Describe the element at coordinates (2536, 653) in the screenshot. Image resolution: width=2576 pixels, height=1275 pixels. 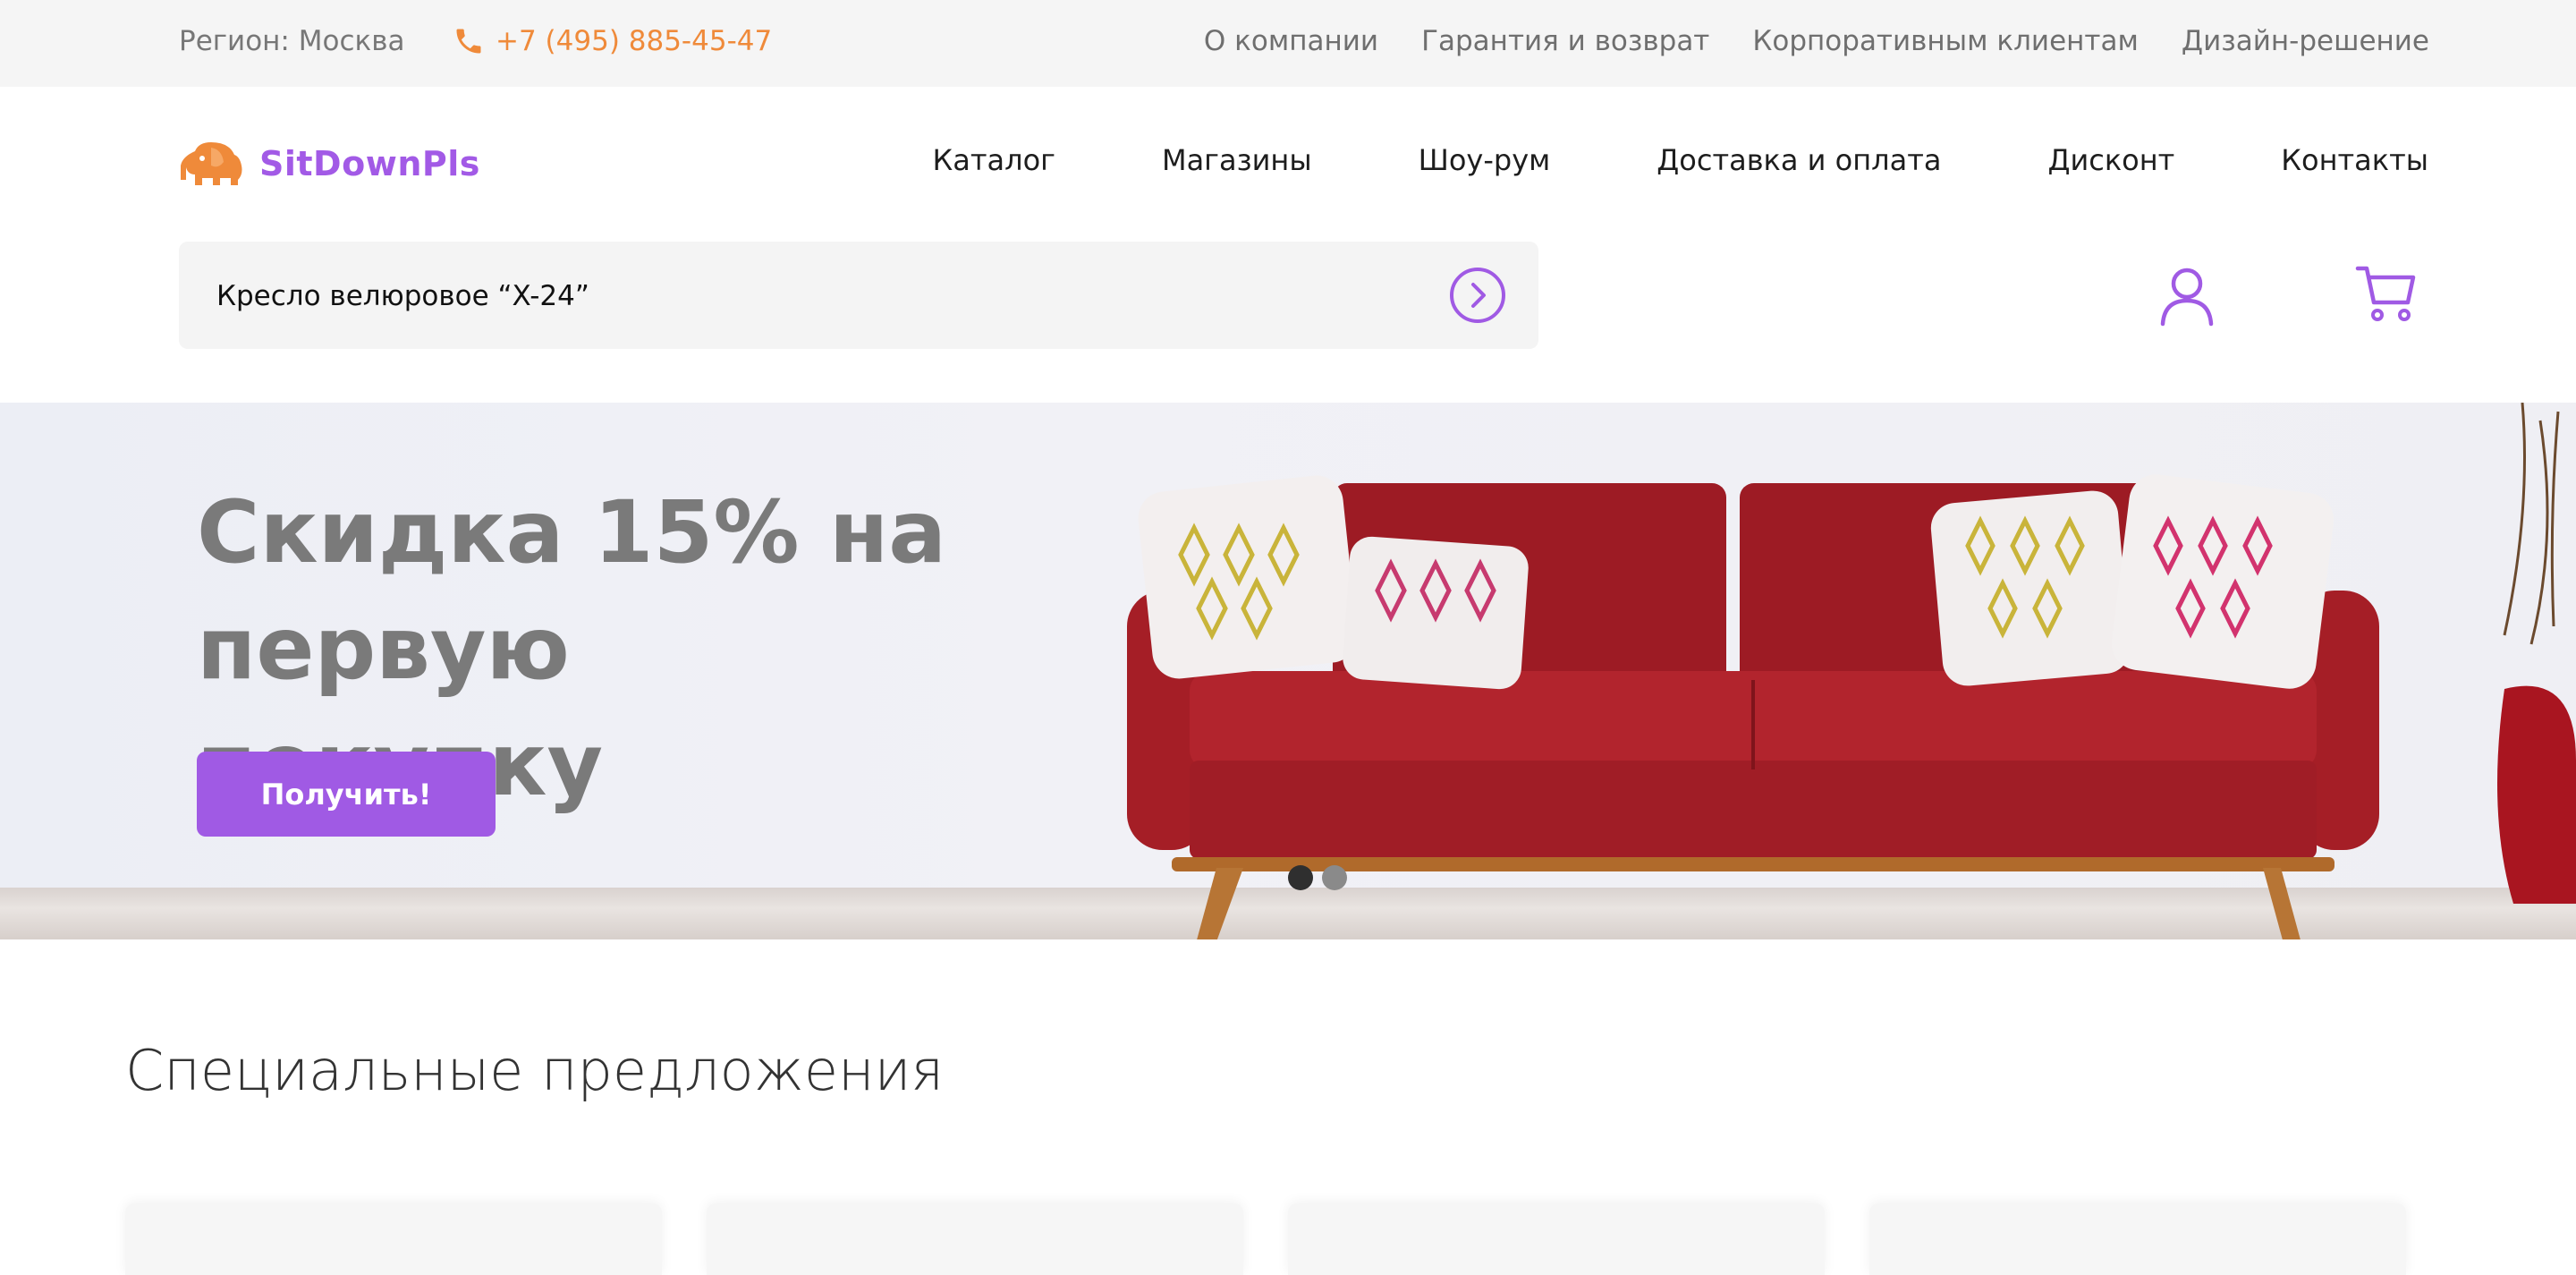
I see `vase-image` at that location.